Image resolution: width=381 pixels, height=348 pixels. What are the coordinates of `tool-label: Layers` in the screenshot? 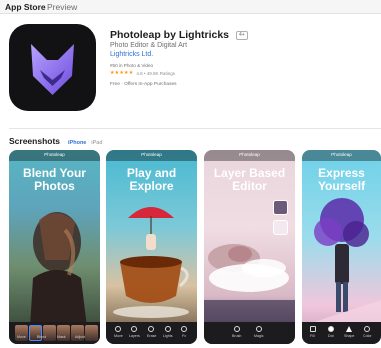 It's located at (134, 336).